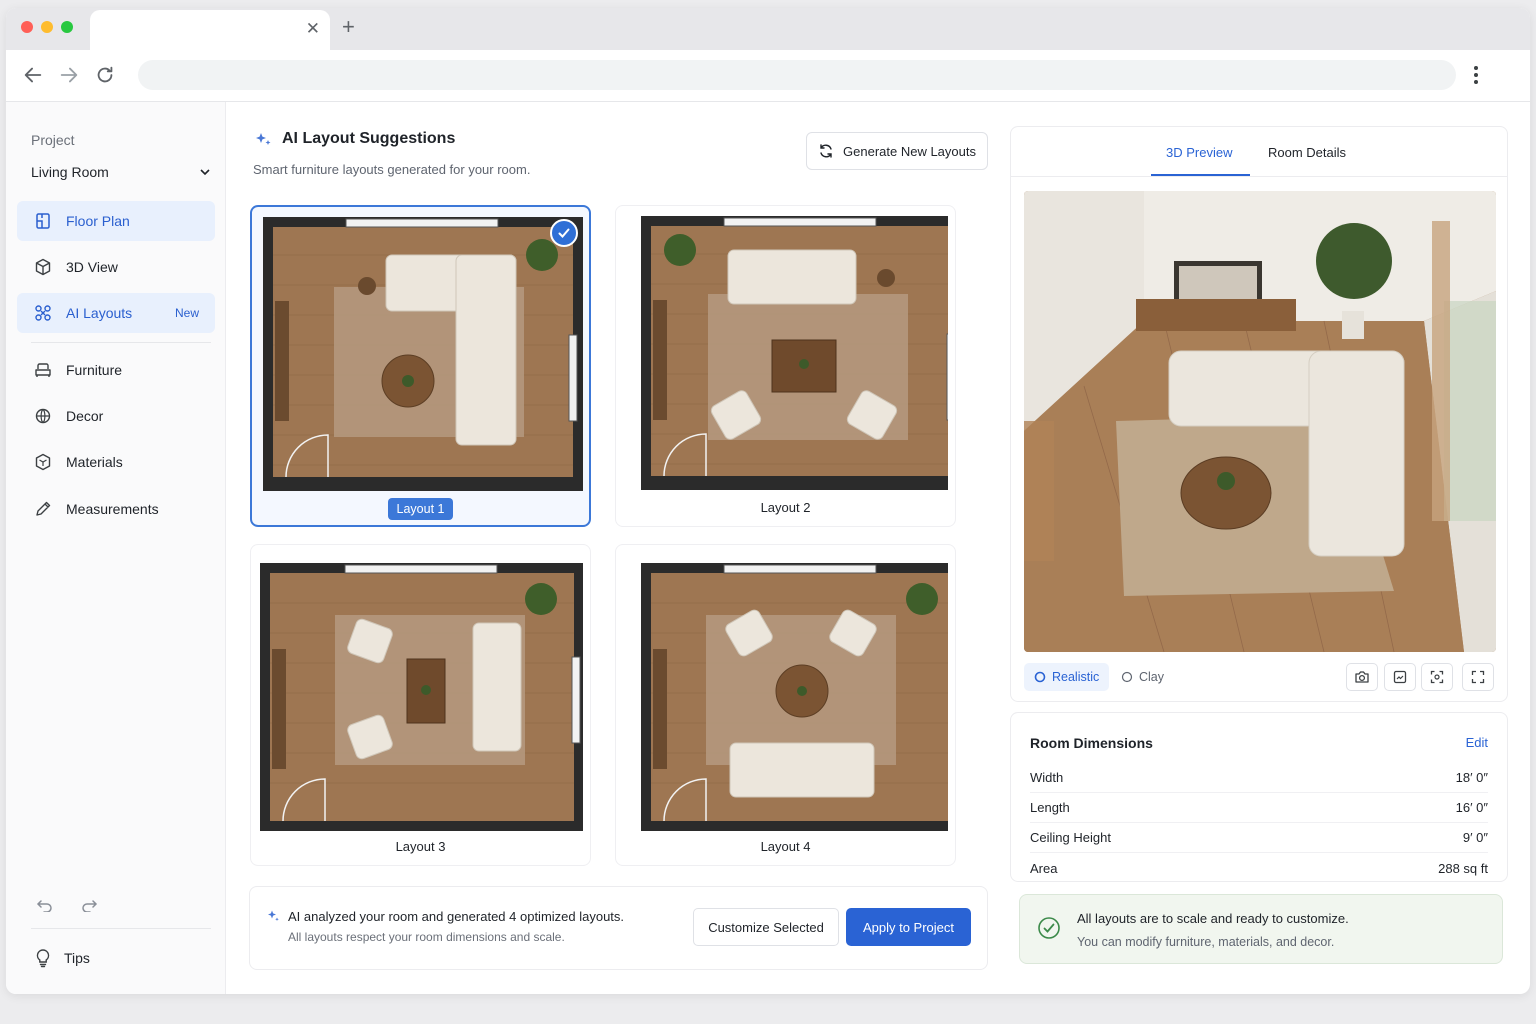  I want to click on decor-icon, so click(43, 416).